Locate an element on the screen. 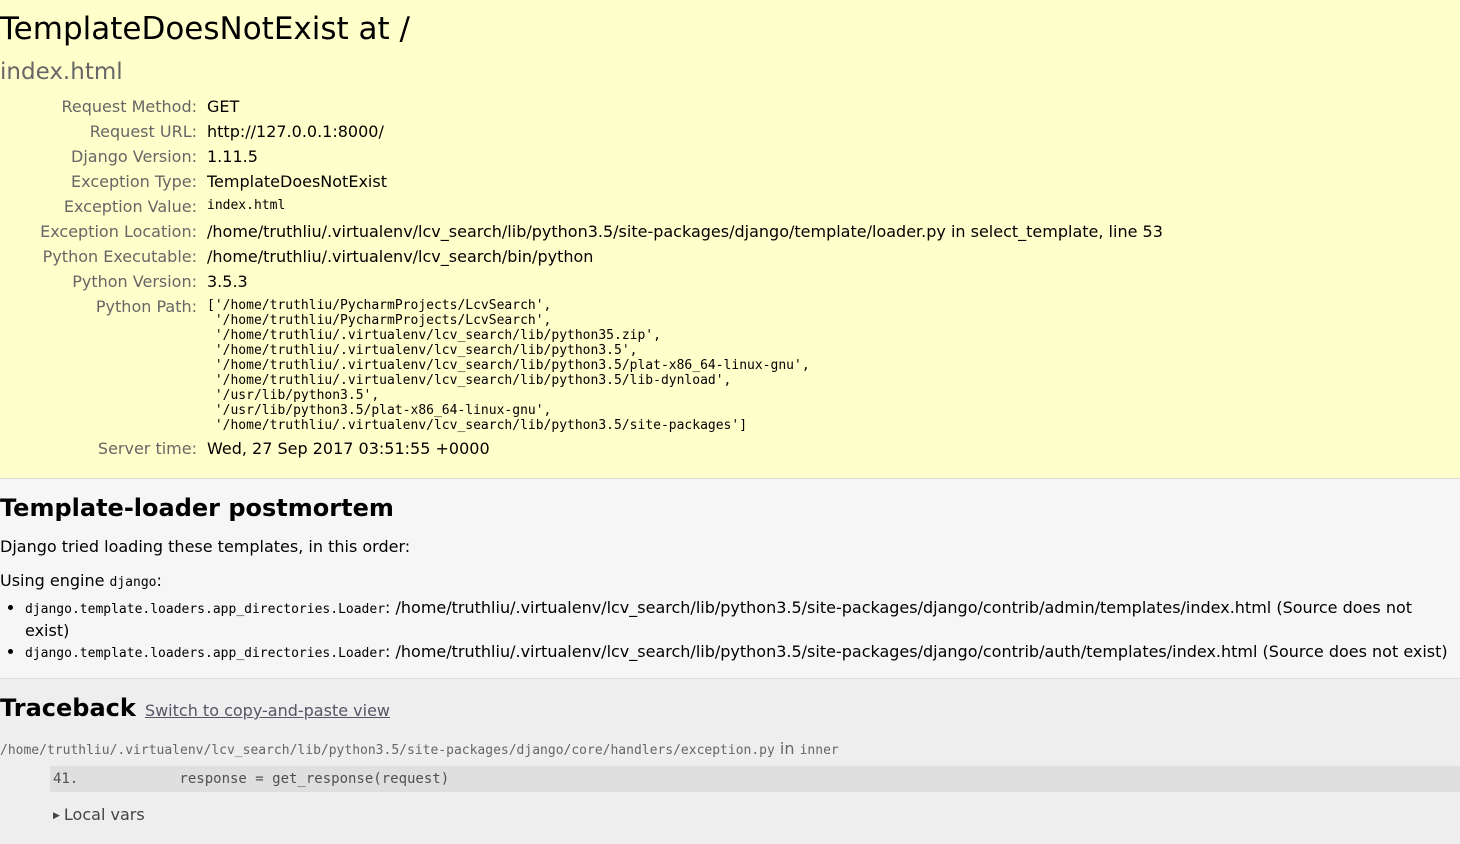  meta-row-exception-type: Exception Type: TemplateDoesNotExist is located at coordinates (229, 181).